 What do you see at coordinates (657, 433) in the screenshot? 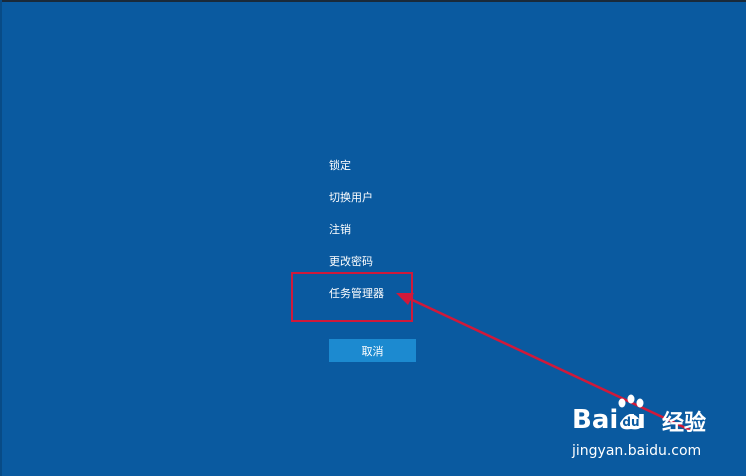
I see `baidu-jingyan-watermark: Bai u du 经验 jingyan.baidu.com` at bounding box center [657, 433].